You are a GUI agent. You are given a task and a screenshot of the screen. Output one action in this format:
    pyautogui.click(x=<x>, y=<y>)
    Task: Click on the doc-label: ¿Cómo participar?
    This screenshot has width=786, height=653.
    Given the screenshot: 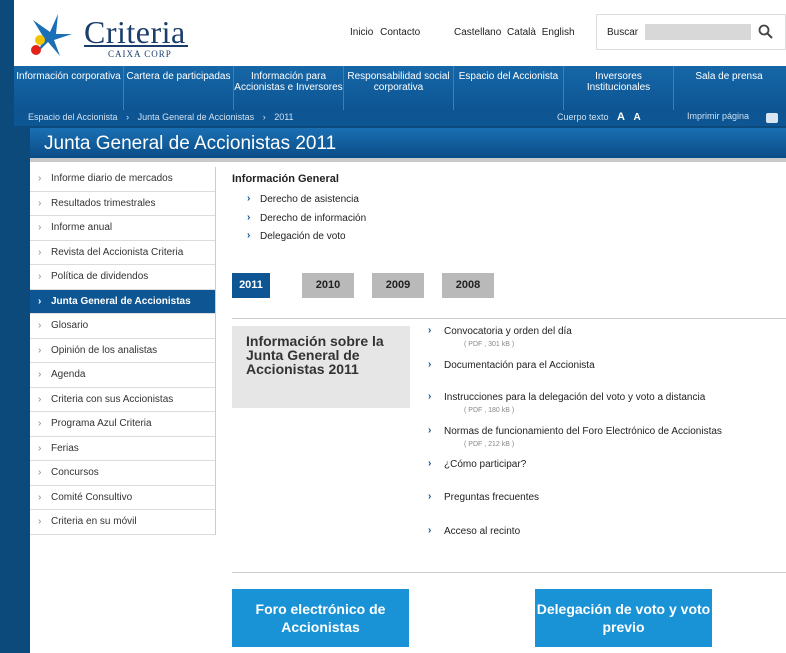 What is the action you would take?
    pyautogui.click(x=485, y=464)
    